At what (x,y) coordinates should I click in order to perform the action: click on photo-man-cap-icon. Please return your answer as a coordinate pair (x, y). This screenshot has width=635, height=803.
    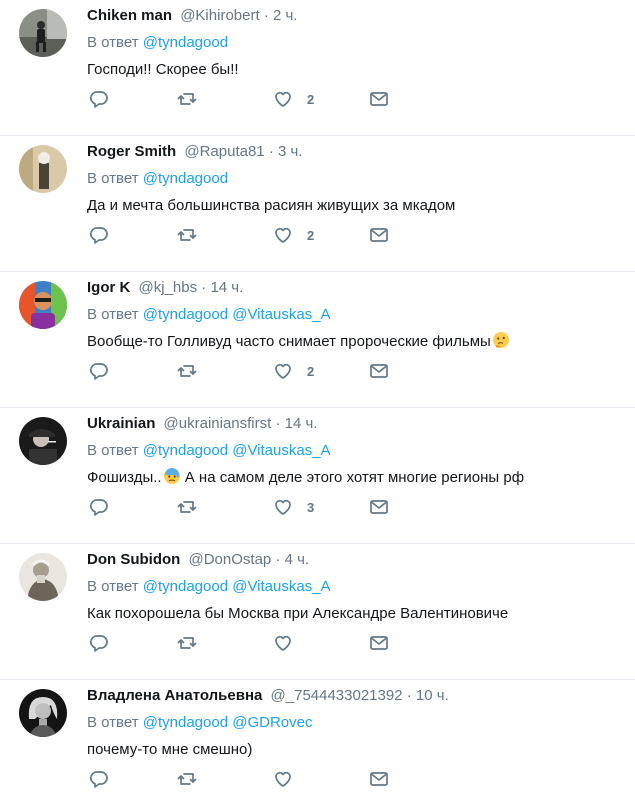
    Looking at the image, I should click on (43, 441).